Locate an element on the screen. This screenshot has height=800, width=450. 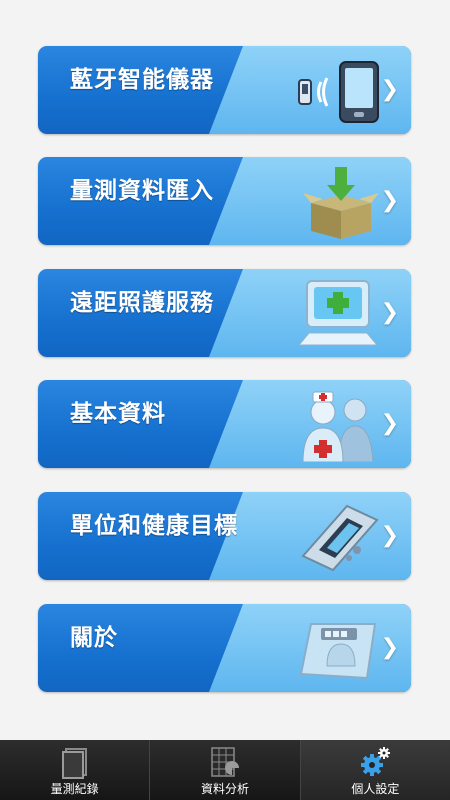
menu-item-data-import: 量測資料匯入 ❯ is located at coordinates (224, 201).